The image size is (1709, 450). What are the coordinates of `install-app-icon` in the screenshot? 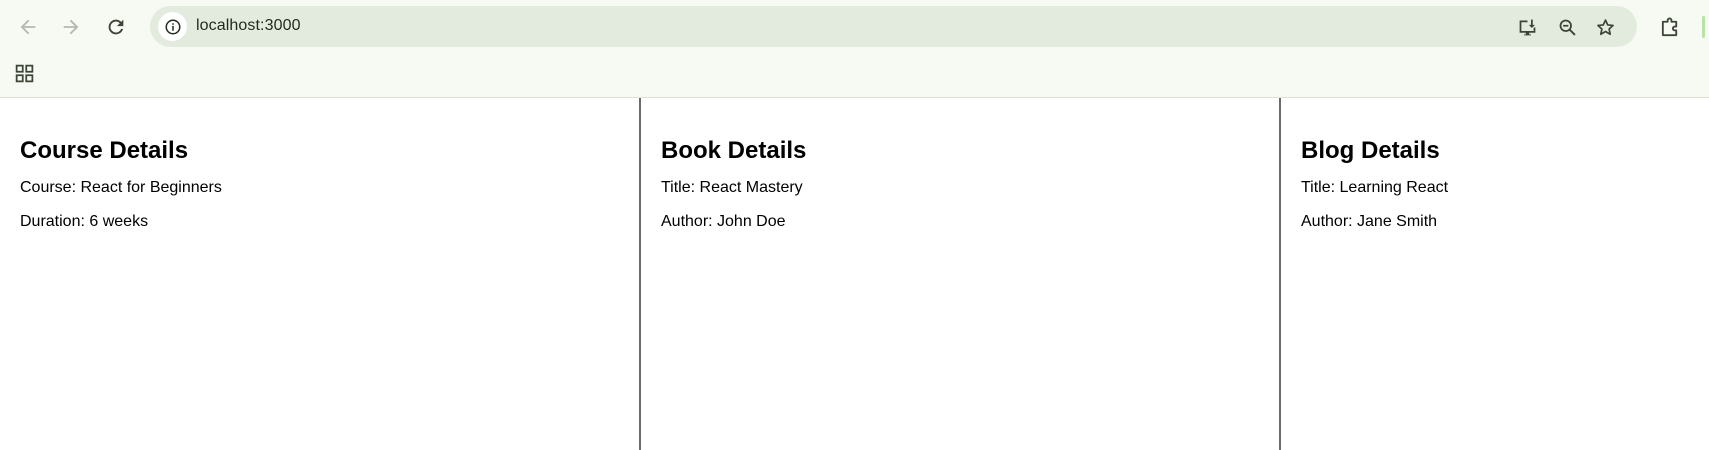 It's located at (1527, 27).